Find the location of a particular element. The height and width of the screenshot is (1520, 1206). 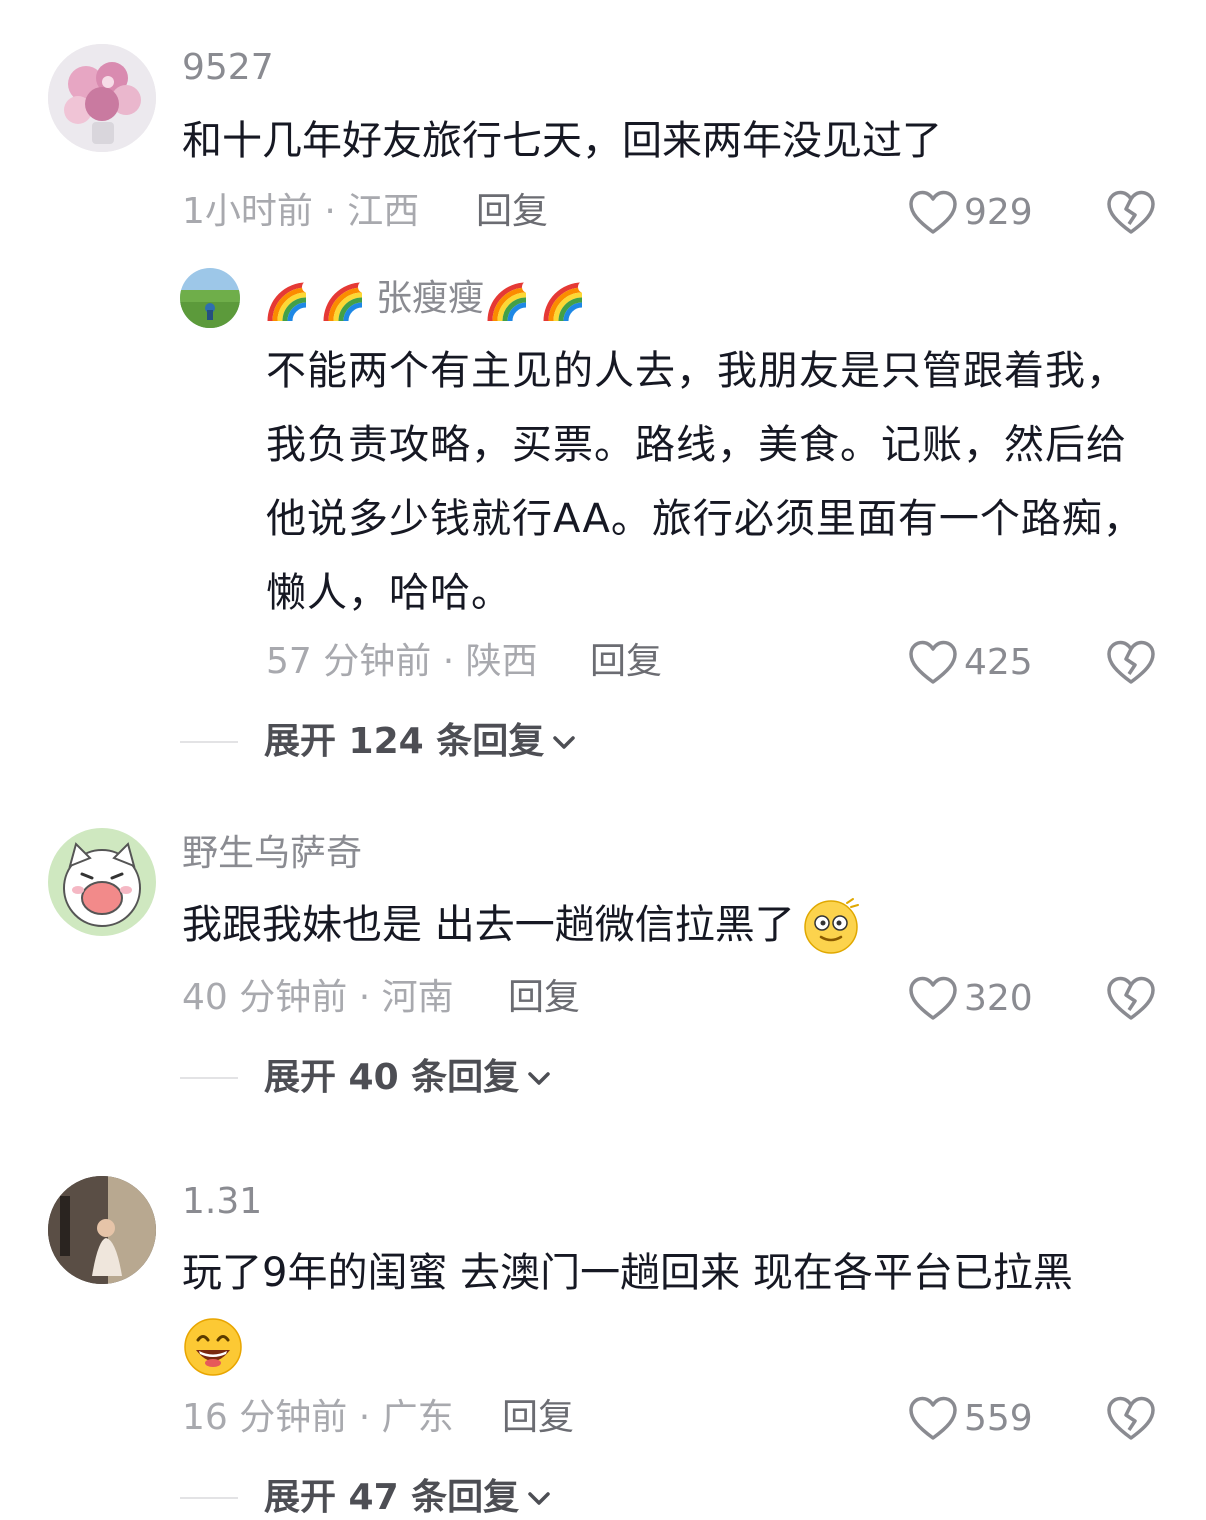

comment-text: 和十几年好友旅行七天，回来两年没见过了 is located at coordinates (562, 141).